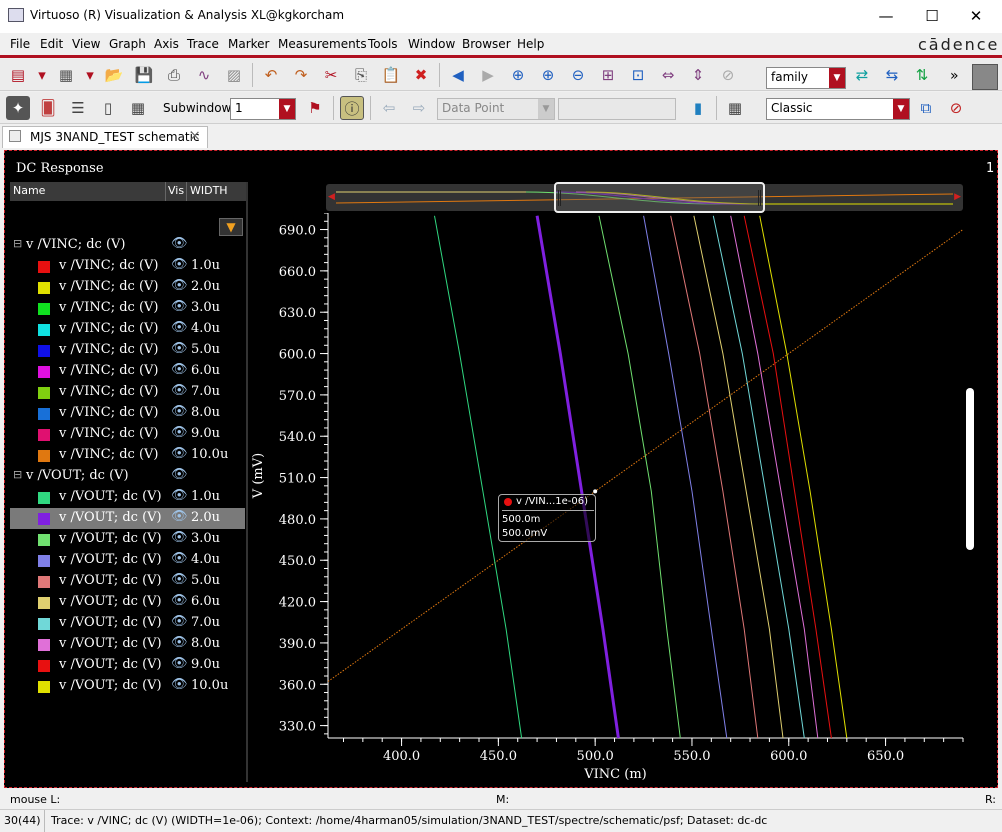  I want to click on trace-row: v /VINC; dc (V) 👁 10.0u, so click(127, 455).